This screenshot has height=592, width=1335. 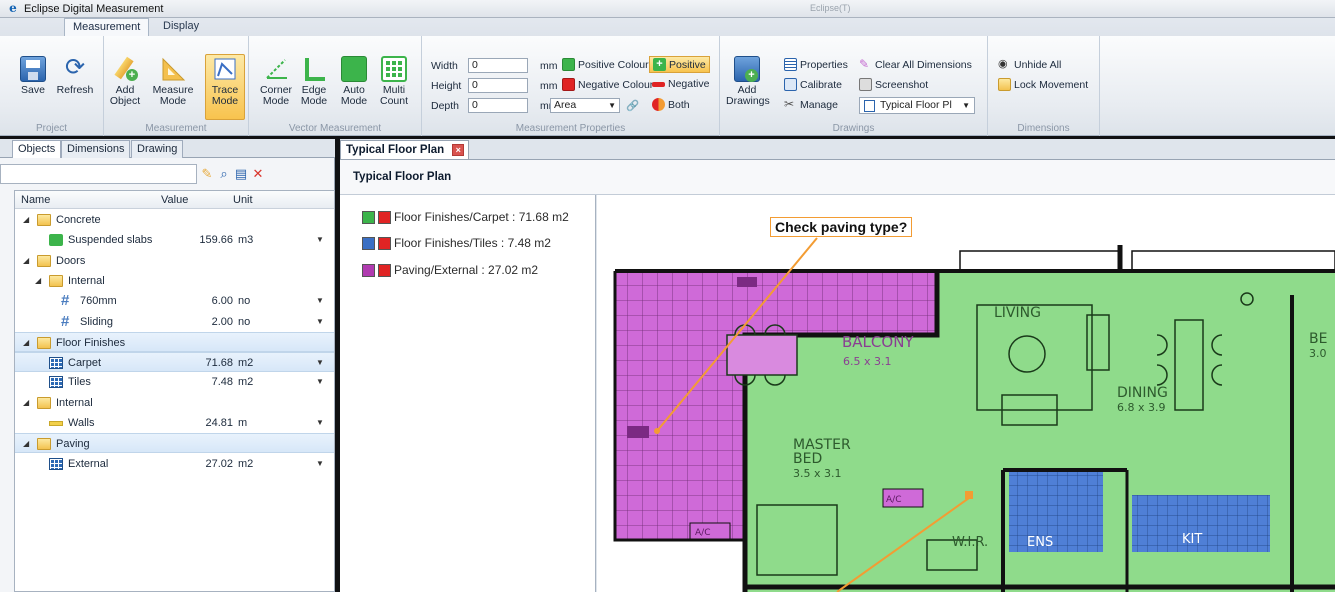 What do you see at coordinates (85, 363) in the screenshot?
I see `tree-item-label: Carpet` at bounding box center [85, 363].